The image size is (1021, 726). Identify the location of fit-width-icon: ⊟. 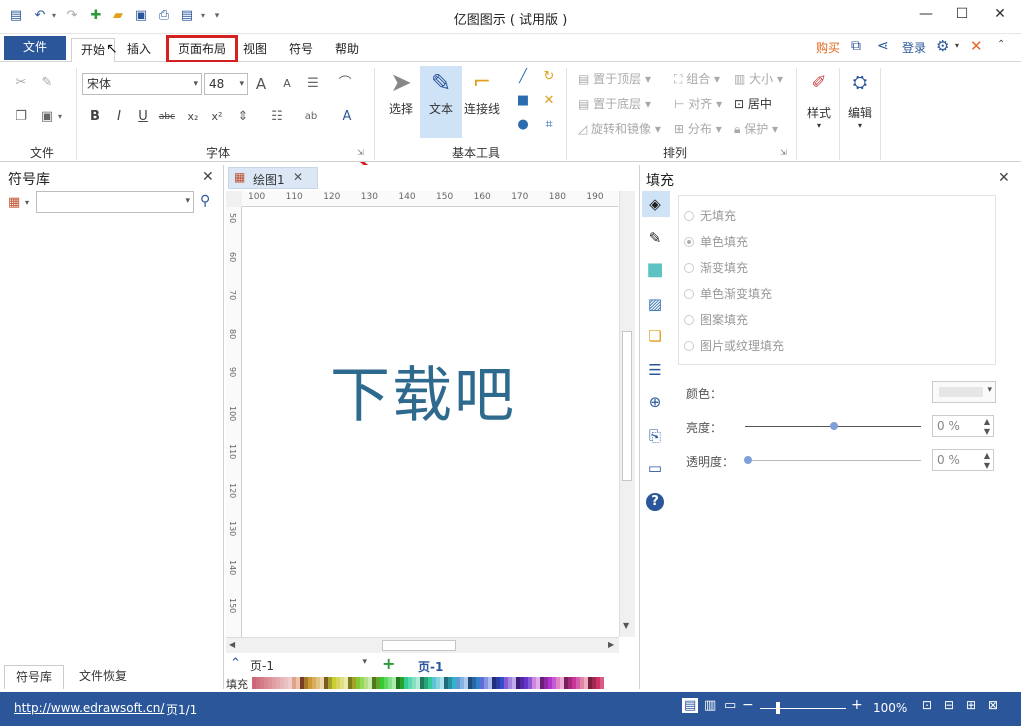
(949, 705).